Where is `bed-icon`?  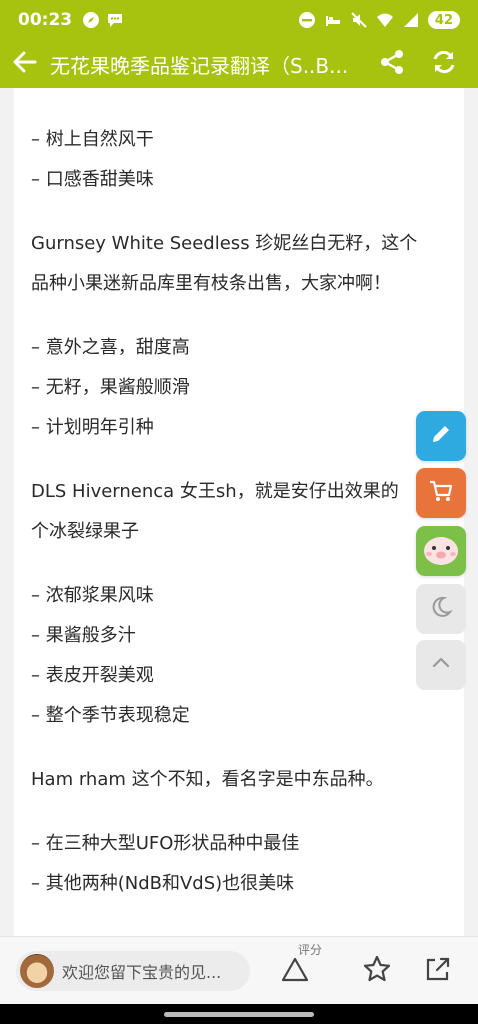 bed-icon is located at coordinates (333, 20).